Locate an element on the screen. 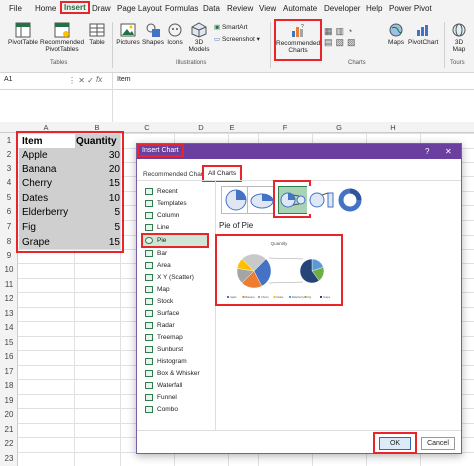  screenshot-button: ▭ Screenshot ▾ is located at coordinates (237, 39).